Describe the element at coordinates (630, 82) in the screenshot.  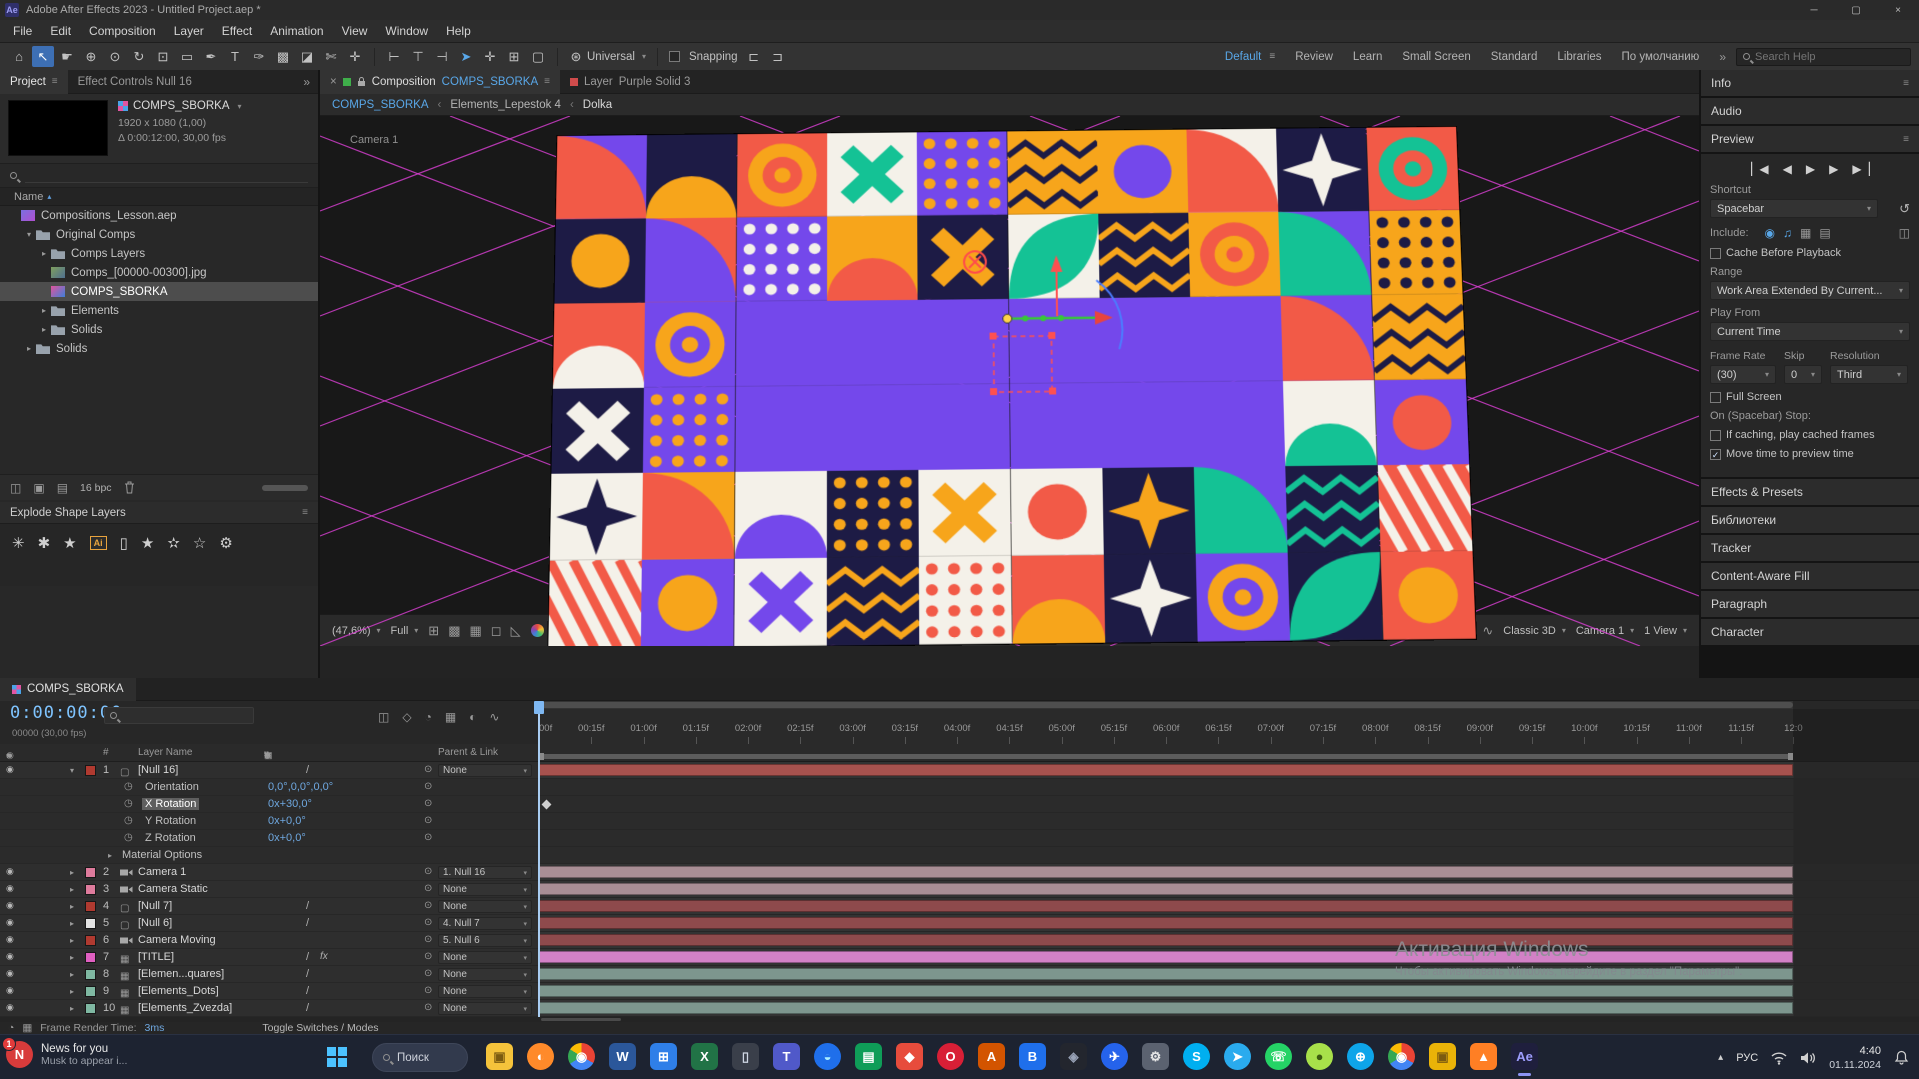
I see `tab-layer: Layer Purple Solid 3` at that location.